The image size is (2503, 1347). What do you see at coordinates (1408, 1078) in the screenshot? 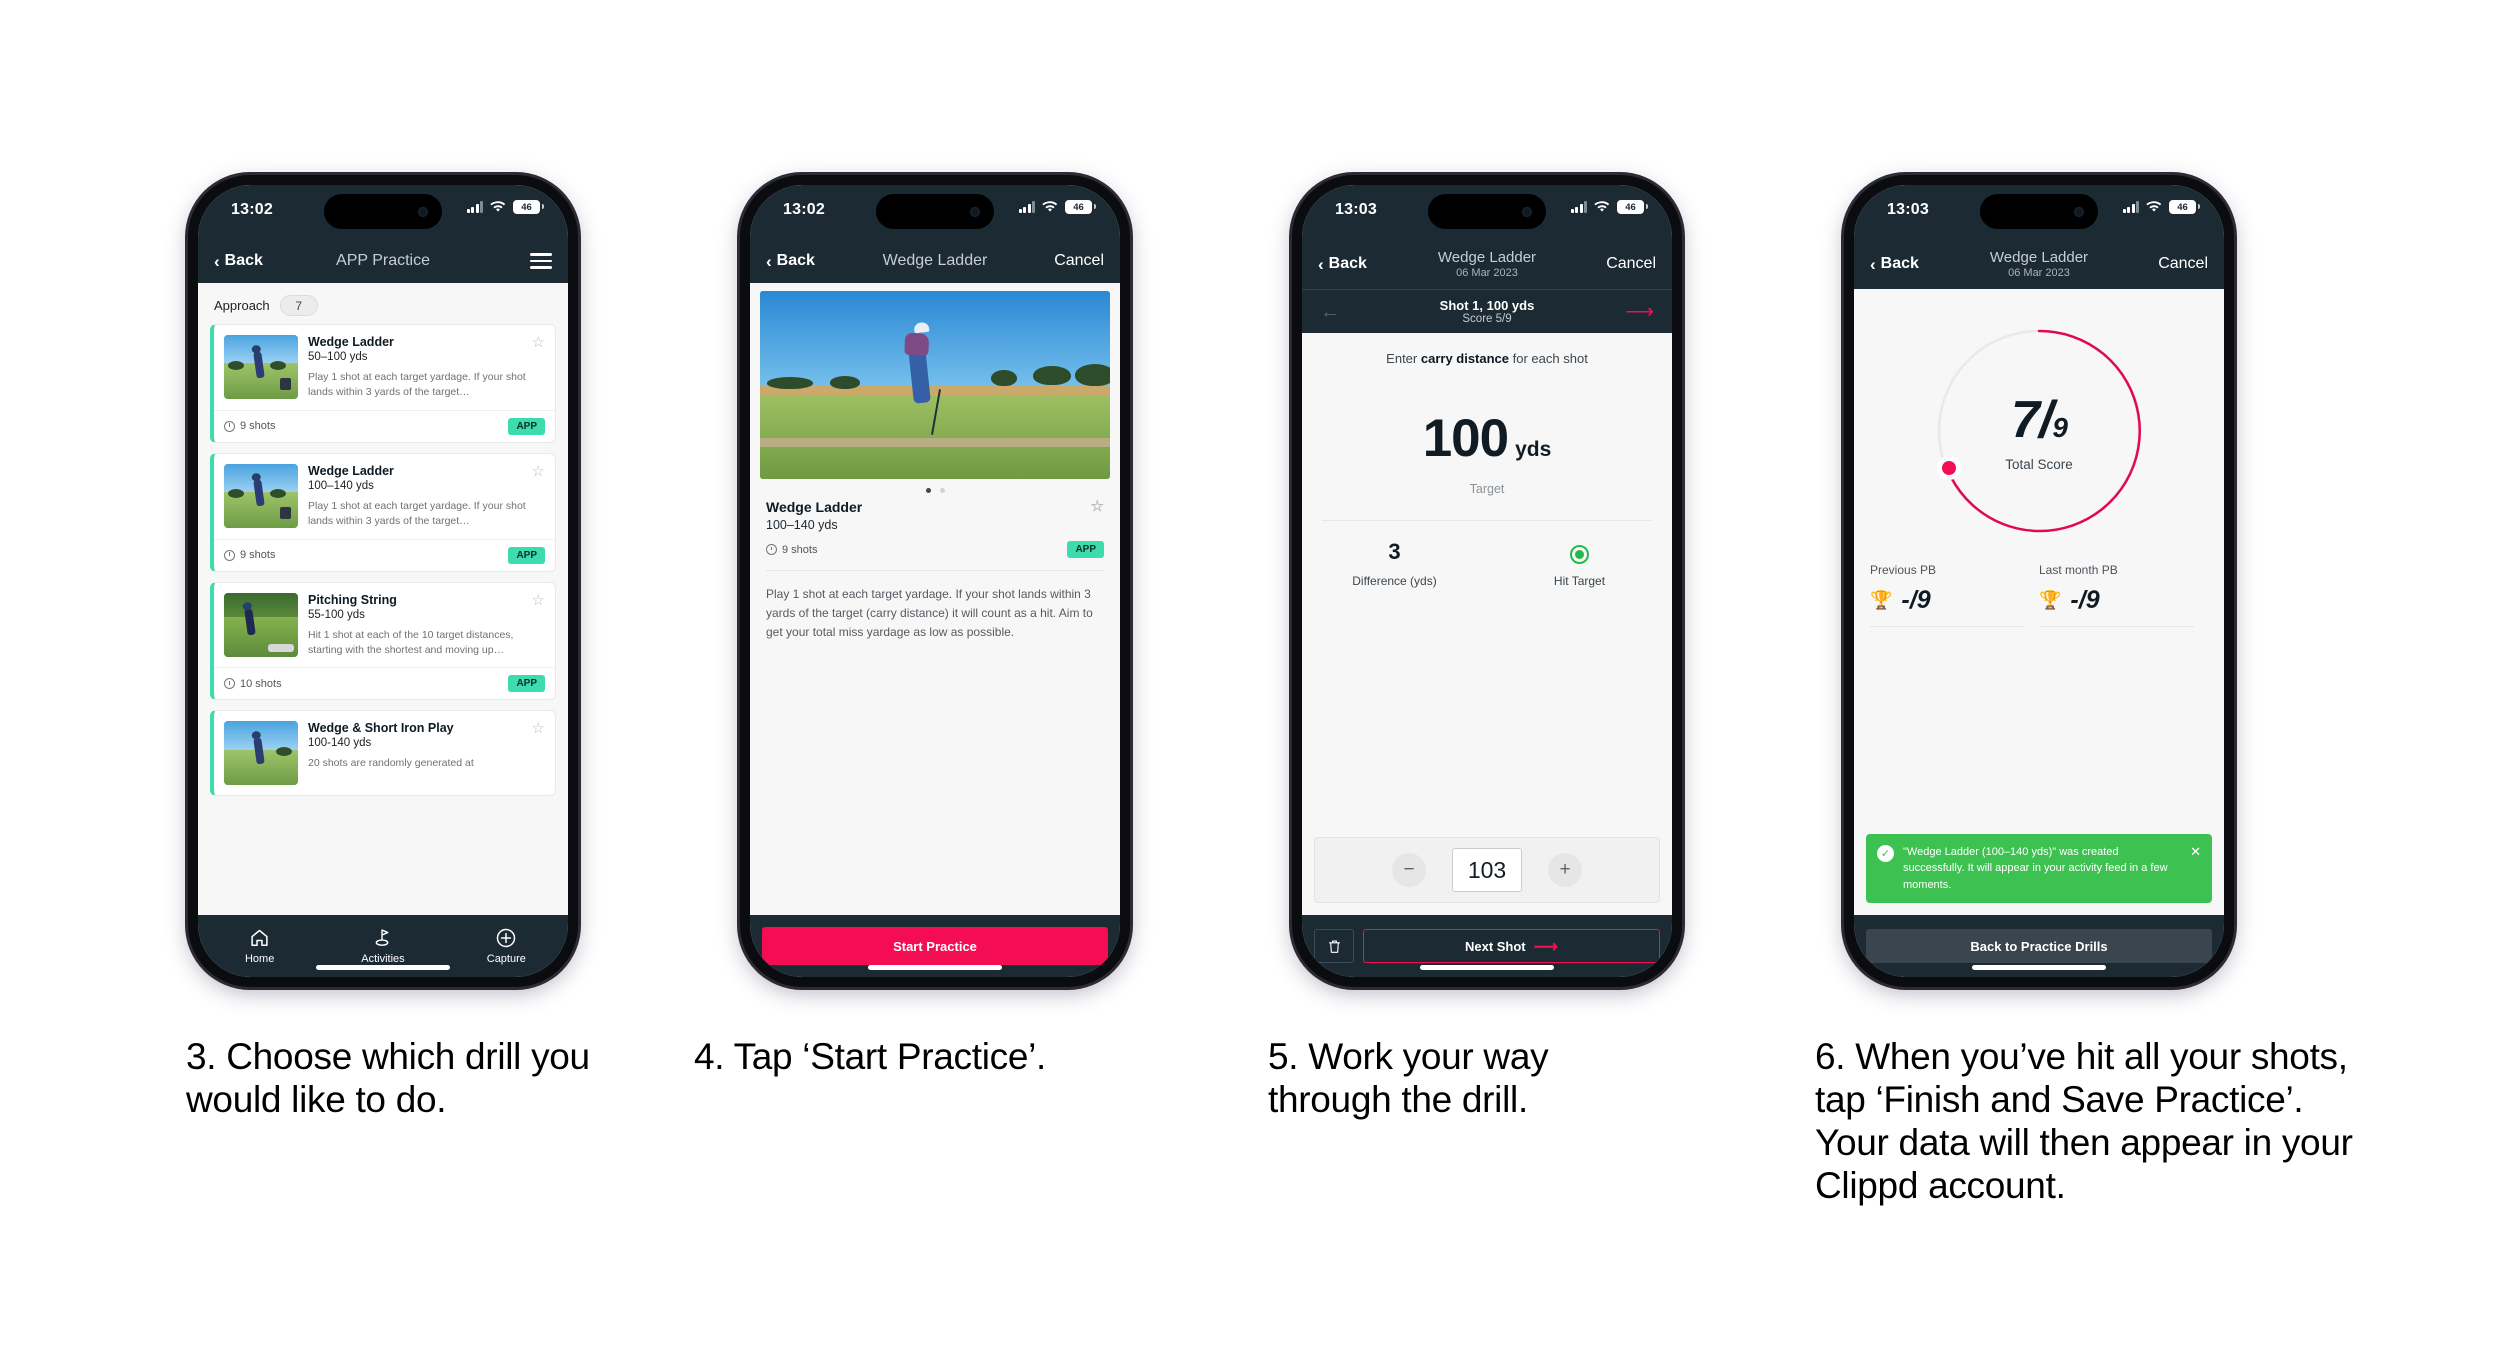
I see `caption-step-5: 5. Work your way through the drill.` at bounding box center [1408, 1078].